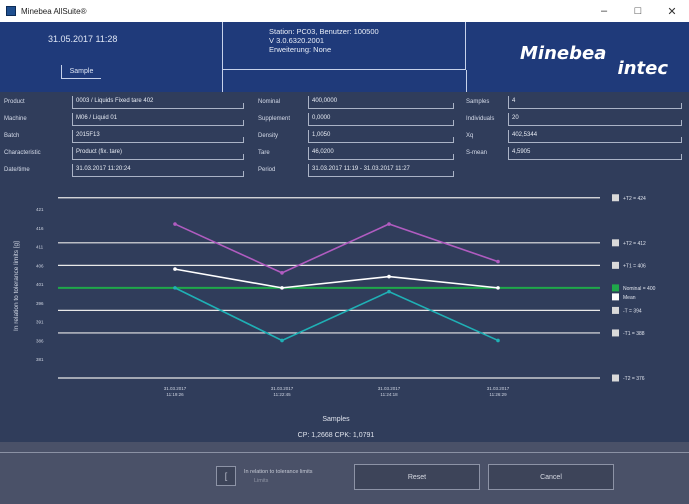 This screenshot has width=689, height=504. What do you see at coordinates (595, 136) in the screenshot?
I see `xq-field: 402,5344` at bounding box center [595, 136].